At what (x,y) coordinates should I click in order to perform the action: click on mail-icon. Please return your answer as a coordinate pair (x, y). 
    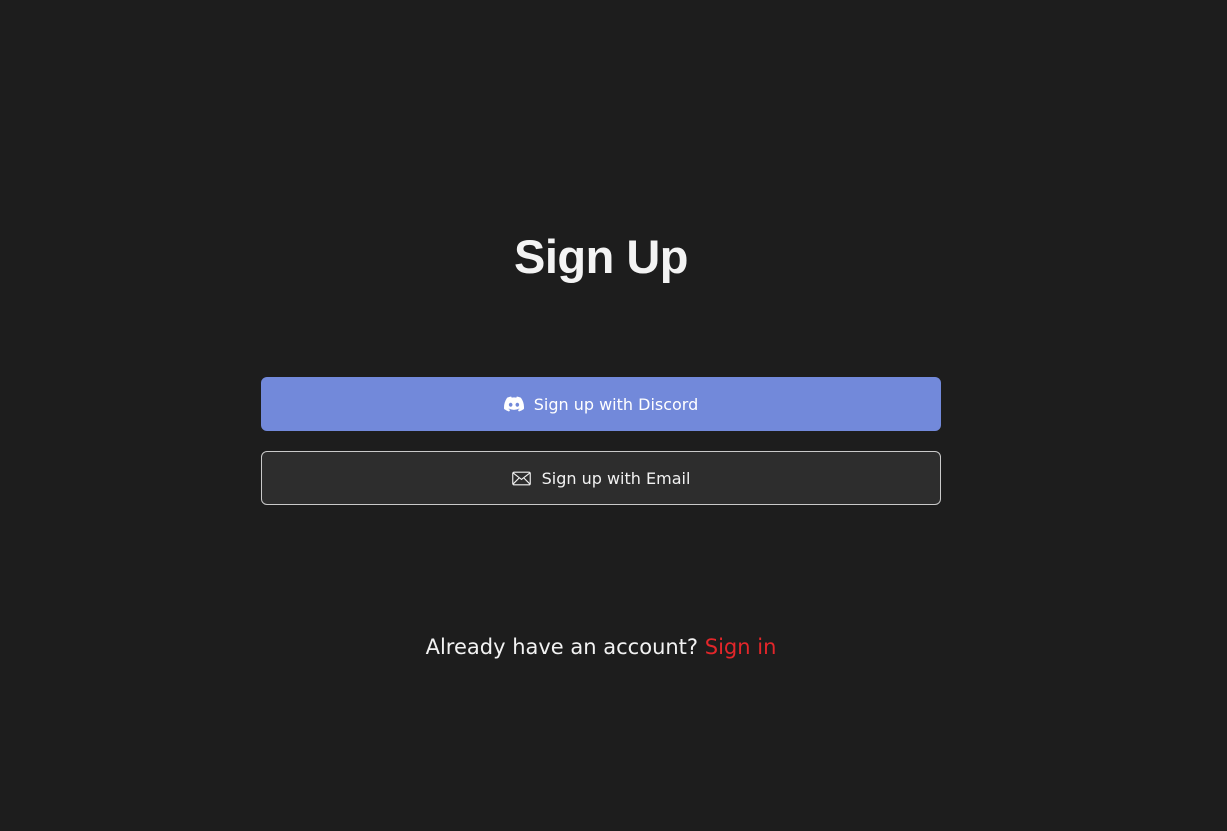
    Looking at the image, I should click on (522, 478).